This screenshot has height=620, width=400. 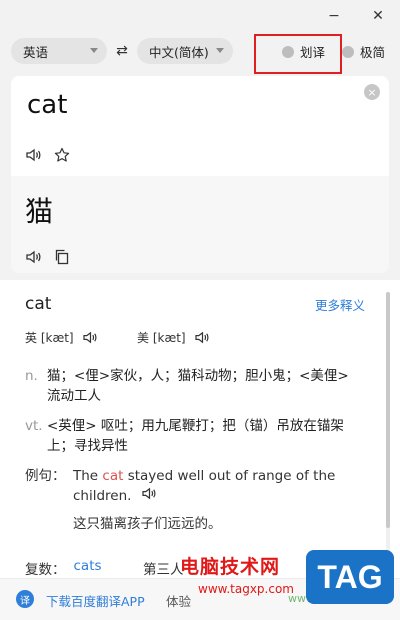 I want to click on uk-speaker-button, so click(x=91, y=337).